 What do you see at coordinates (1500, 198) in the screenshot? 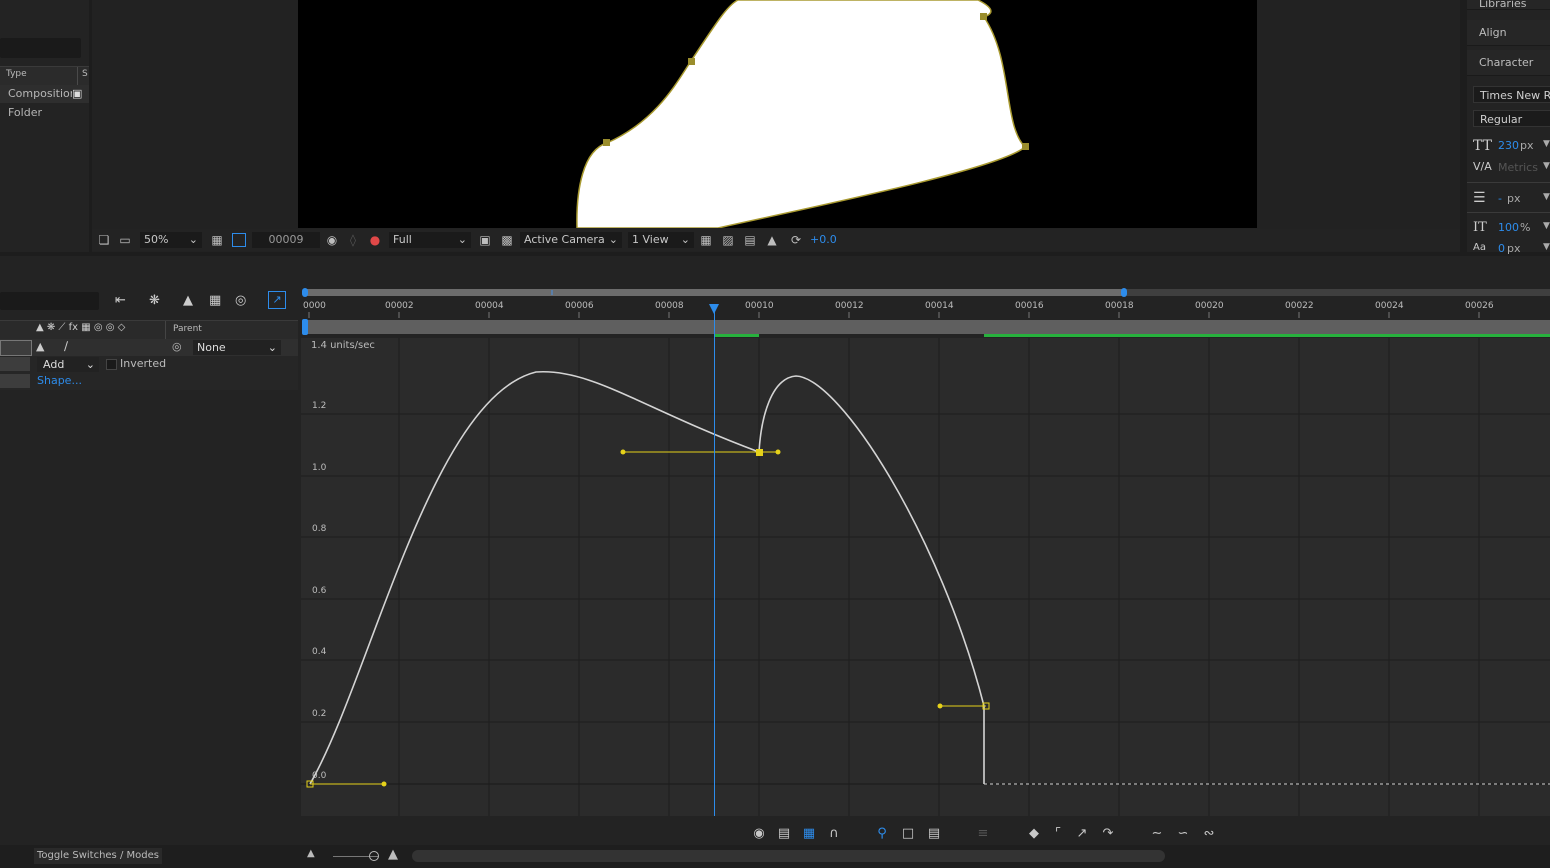
I see `leading-value: -` at bounding box center [1500, 198].